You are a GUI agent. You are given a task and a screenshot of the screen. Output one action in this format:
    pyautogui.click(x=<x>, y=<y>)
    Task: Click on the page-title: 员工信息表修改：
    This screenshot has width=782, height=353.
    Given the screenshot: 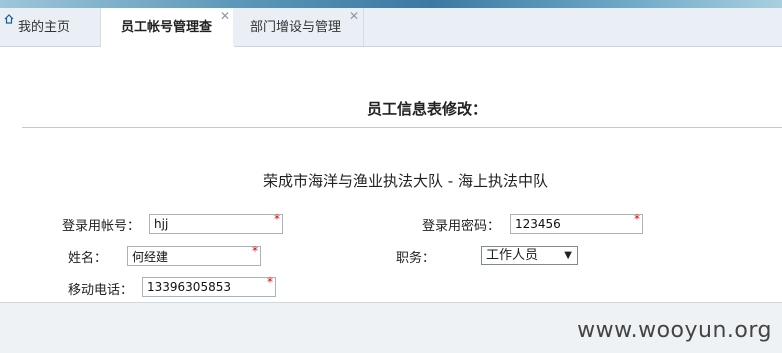 What is the action you would take?
    pyautogui.click(x=427, y=109)
    